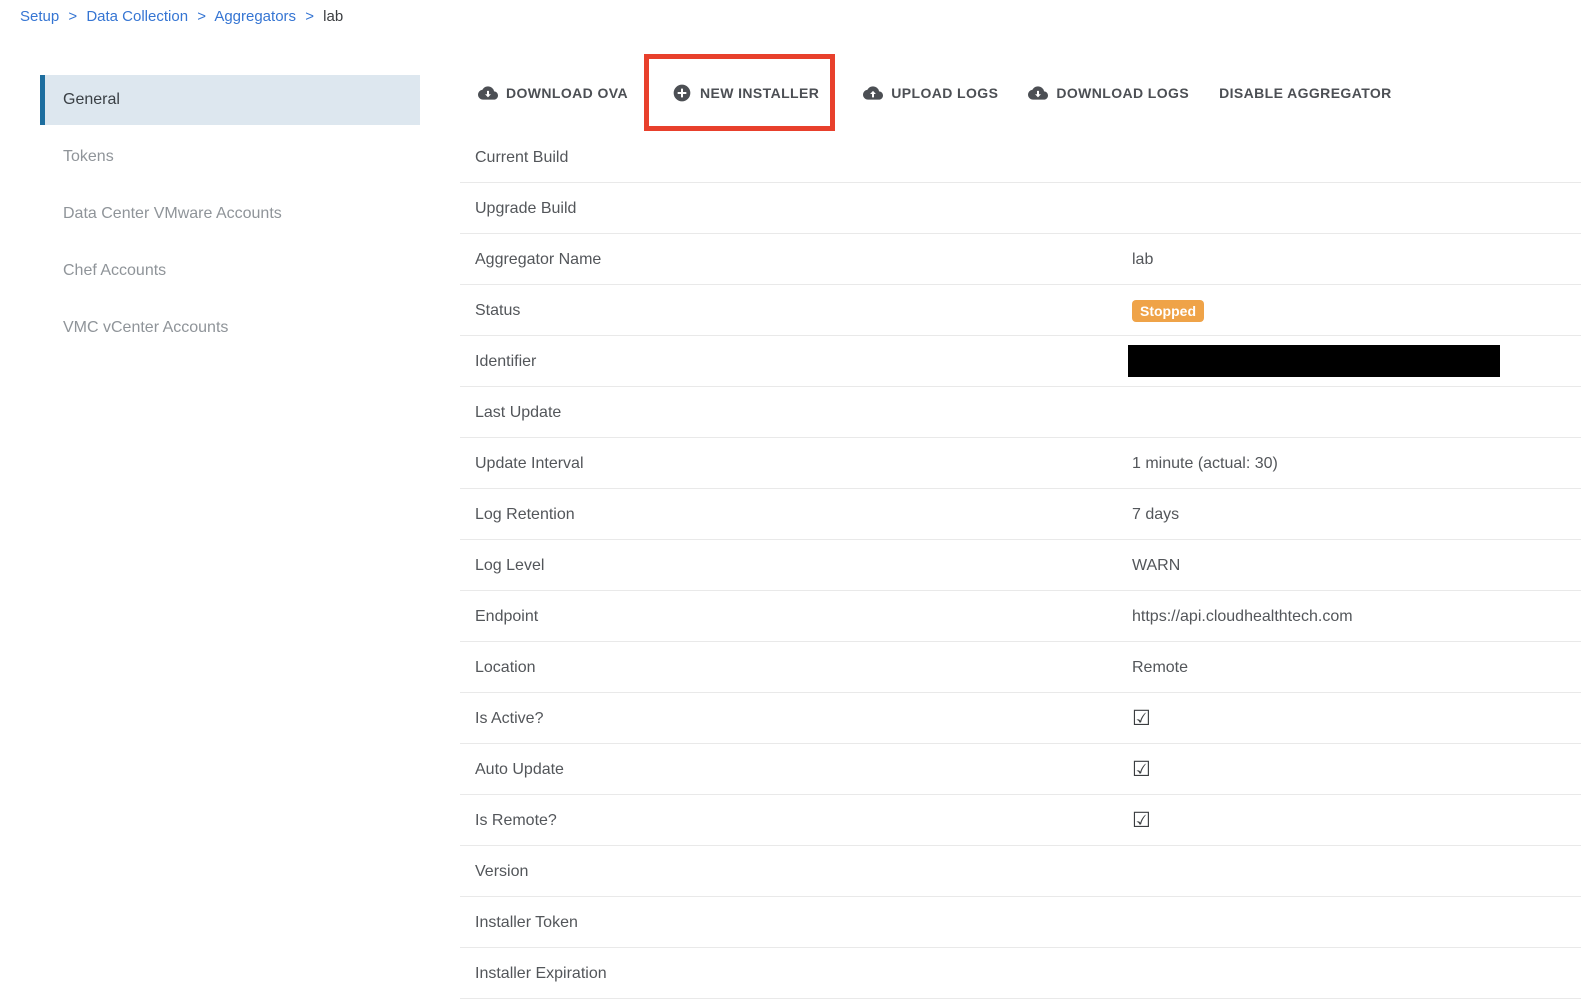 This screenshot has height=1005, width=1581. I want to click on download-ova-button: DOWNLOAD OVA, so click(553, 93).